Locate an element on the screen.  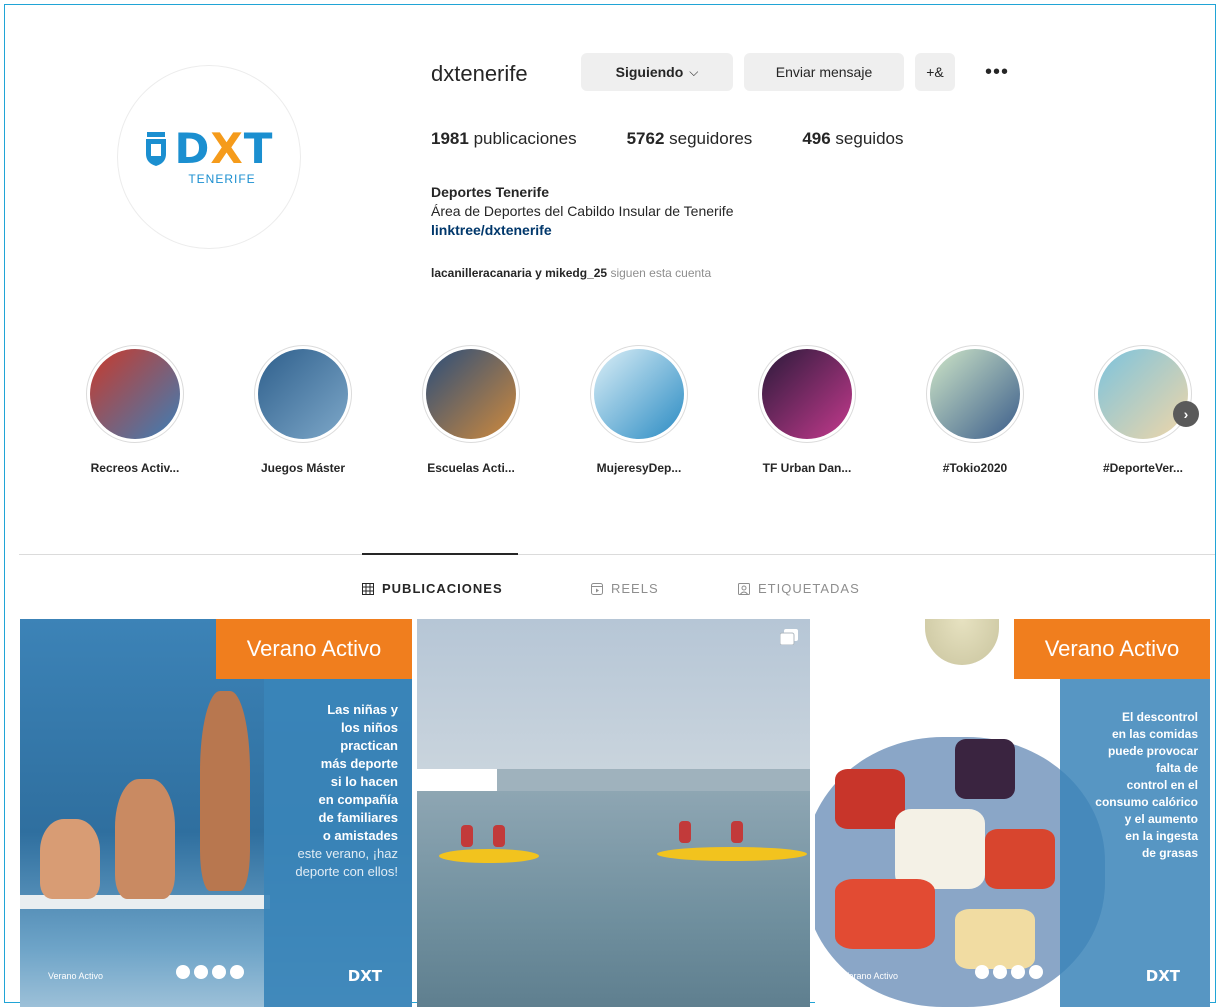
followers-count-value: 5762 is located at coordinates (645, 138).